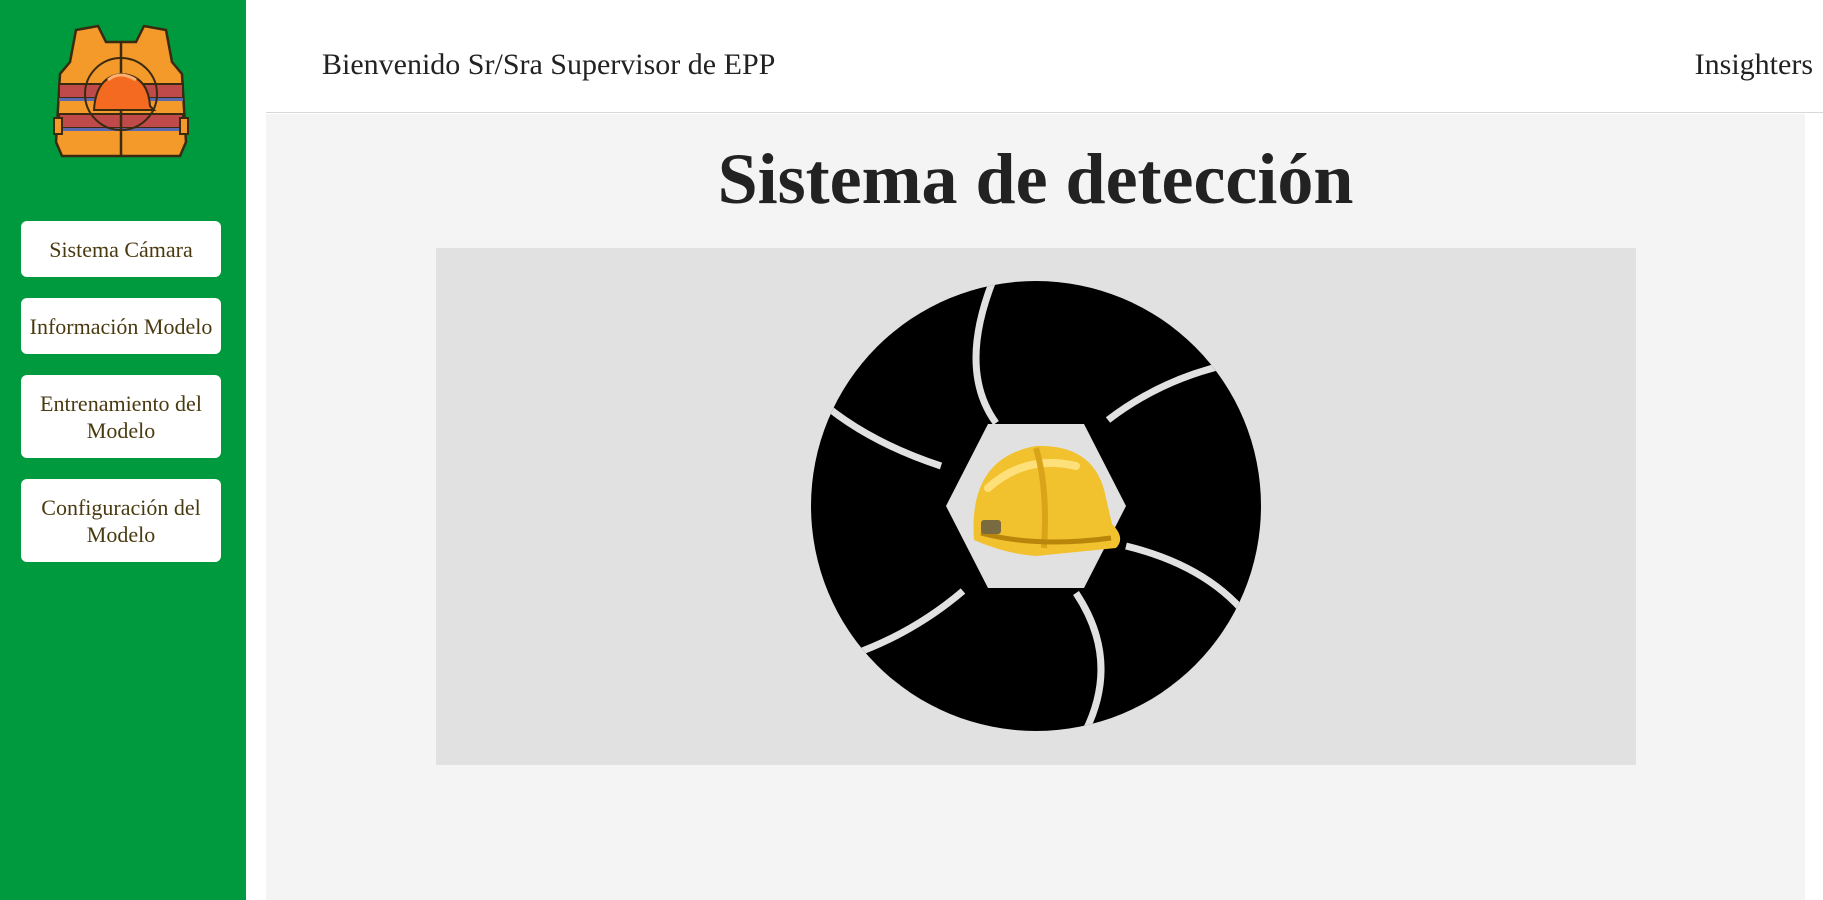 Image resolution: width=1823 pixels, height=900 pixels. I want to click on nav-sistema-camara-label: Sistema Cámara, so click(121, 249).